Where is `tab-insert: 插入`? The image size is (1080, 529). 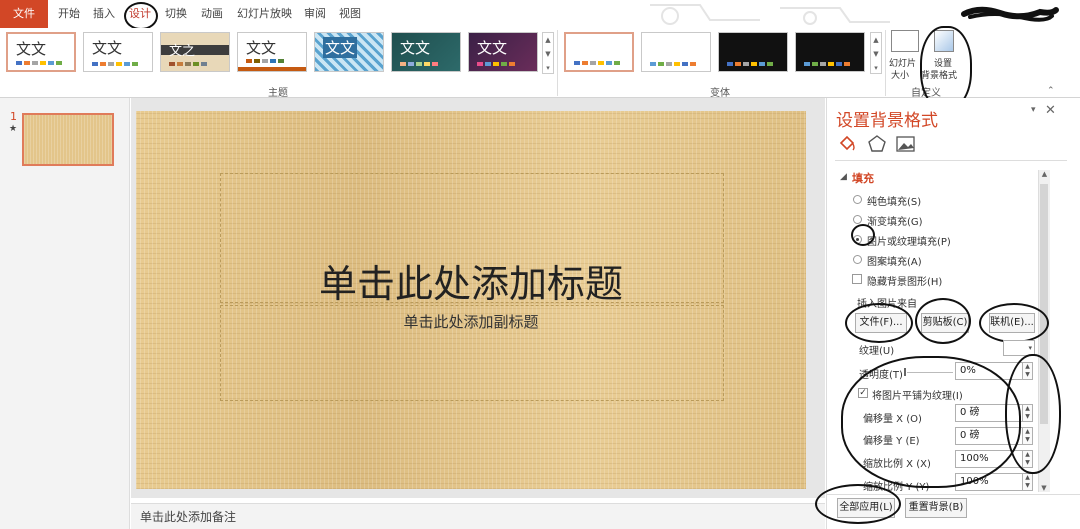
tab-insert: 插入 is located at coordinates (104, 14).